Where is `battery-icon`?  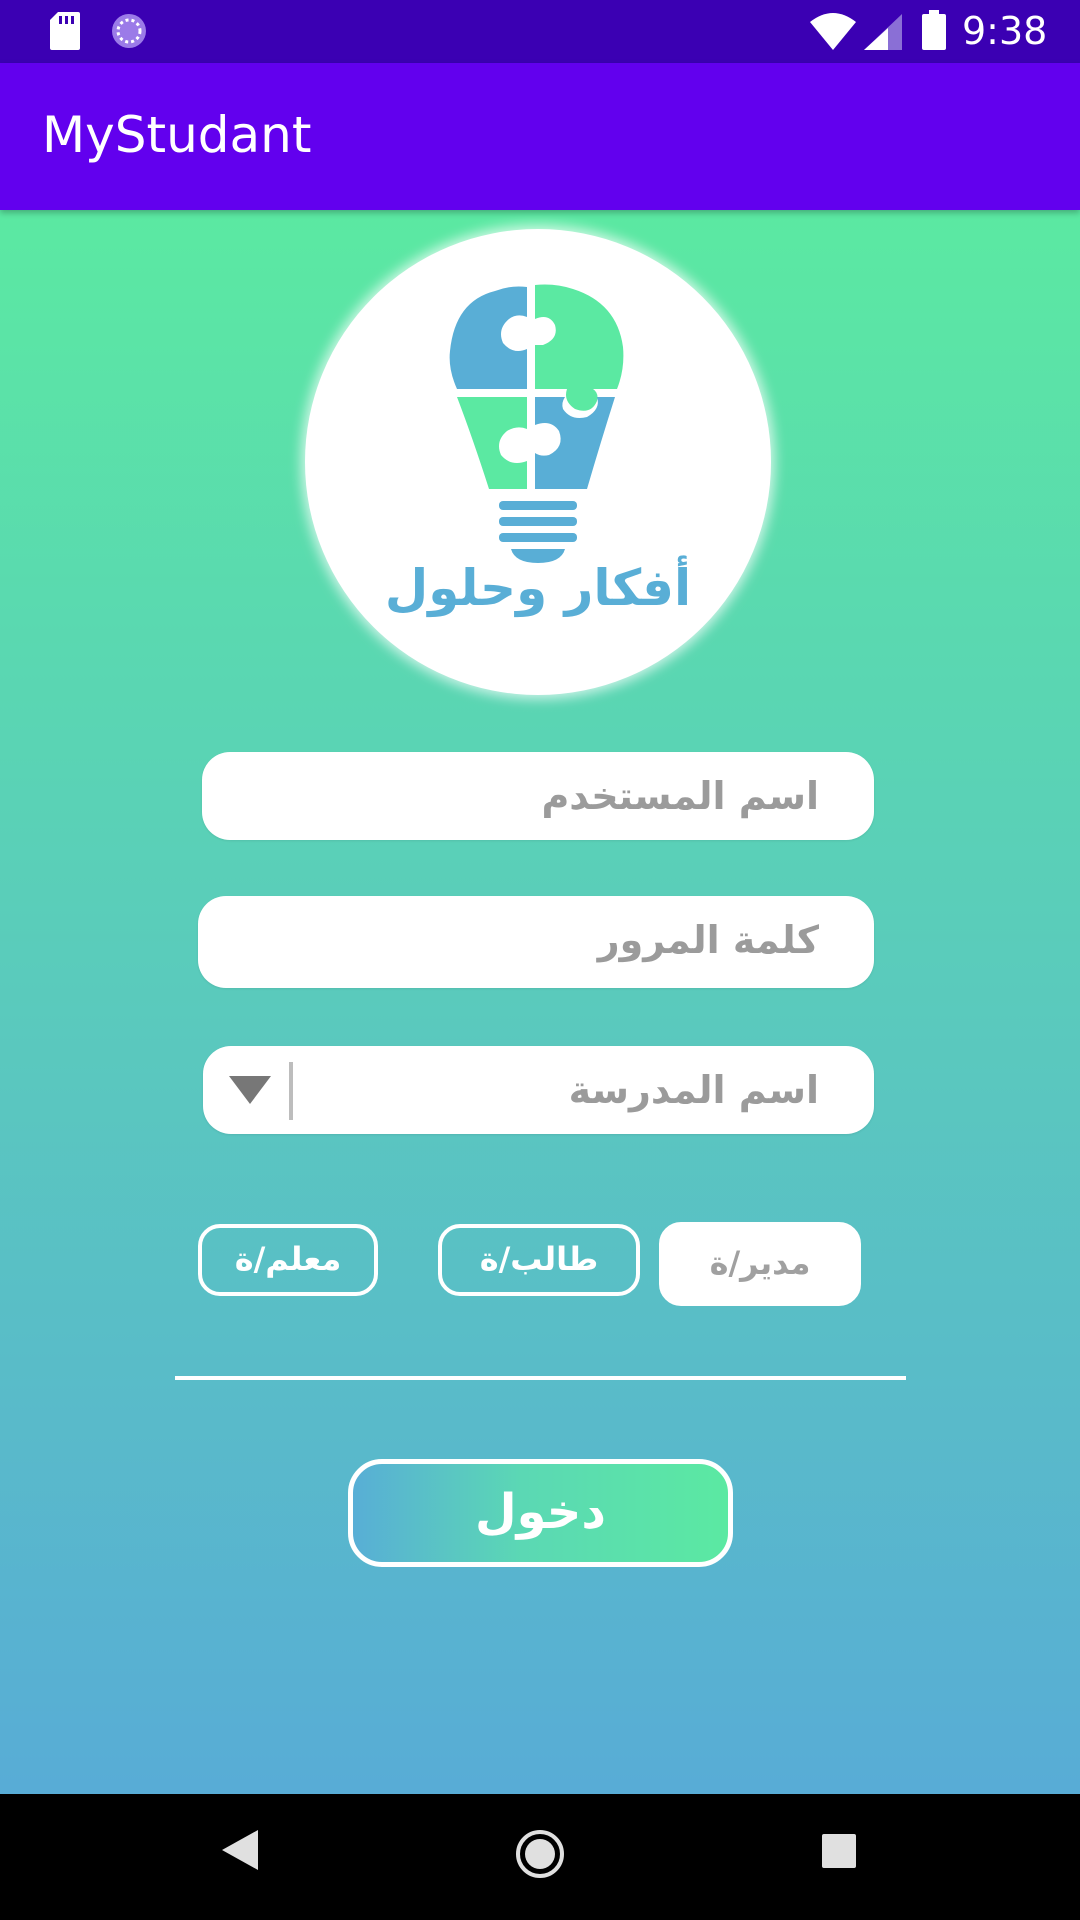
battery-icon is located at coordinates (934, 32).